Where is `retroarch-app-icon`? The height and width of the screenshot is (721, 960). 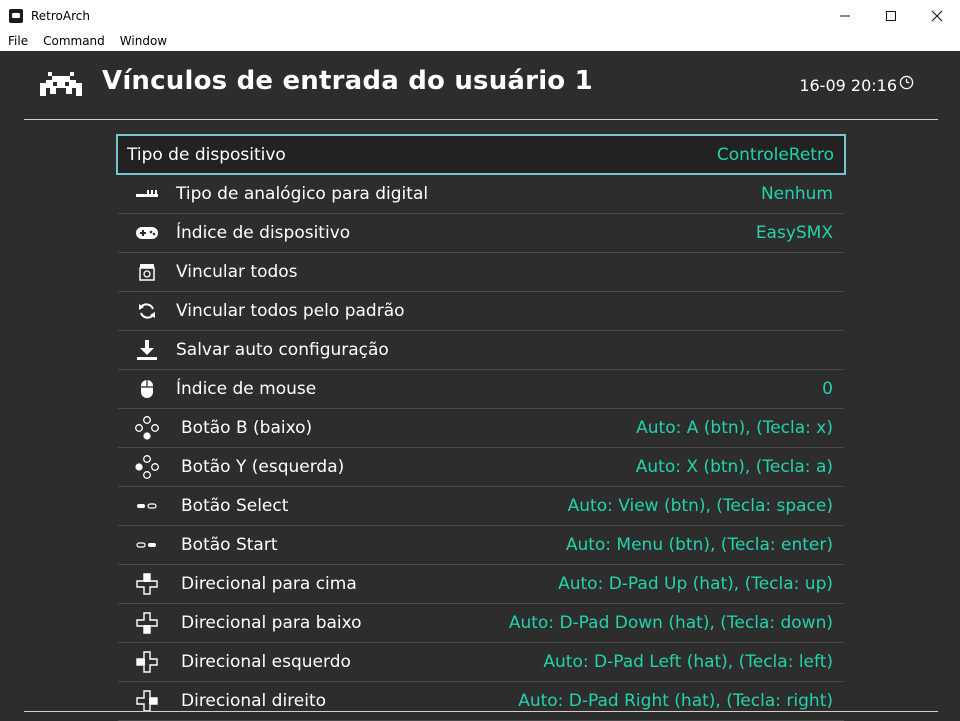
retroarch-app-icon is located at coordinates (16, 15).